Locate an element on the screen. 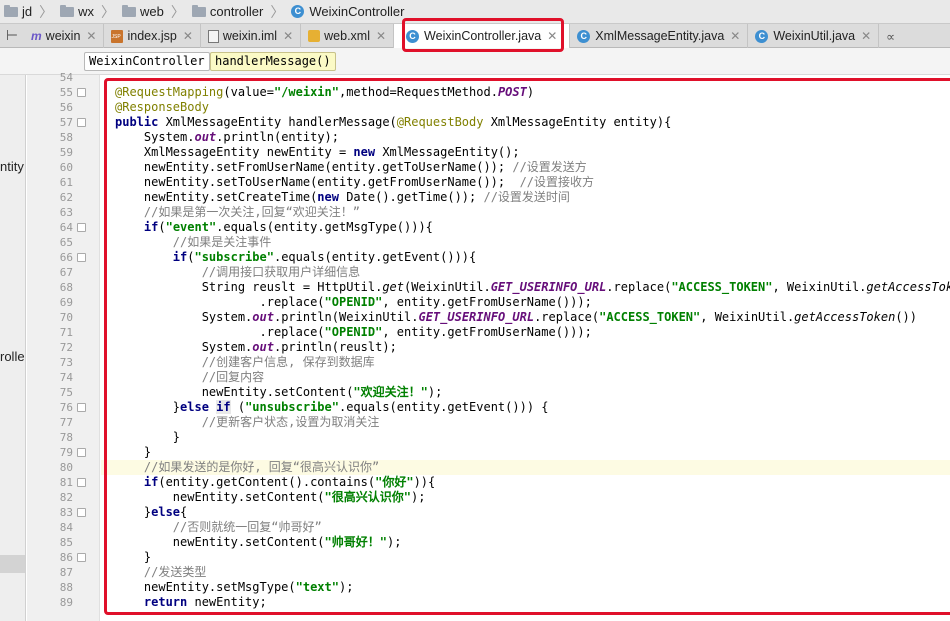 The width and height of the screenshot is (950, 621). tab-weixinutil-java: C WeixinUtil.java ✕ is located at coordinates (814, 36).